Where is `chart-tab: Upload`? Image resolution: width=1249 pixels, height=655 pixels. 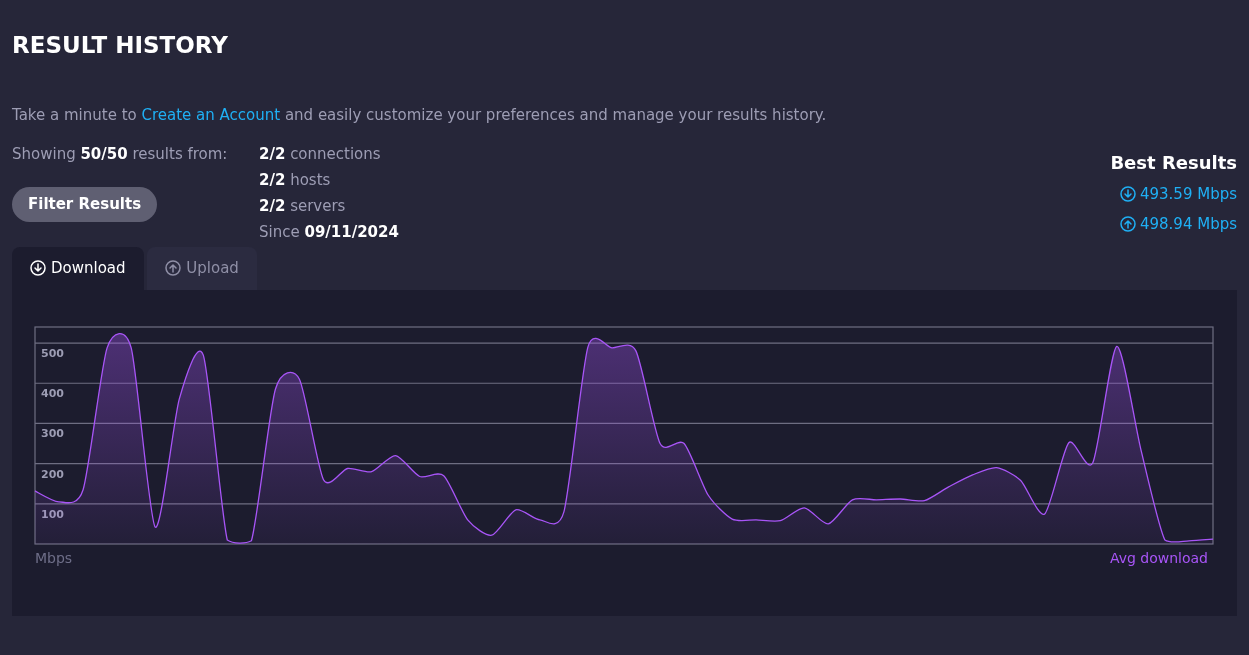
chart-tab: Upload is located at coordinates (202, 268).